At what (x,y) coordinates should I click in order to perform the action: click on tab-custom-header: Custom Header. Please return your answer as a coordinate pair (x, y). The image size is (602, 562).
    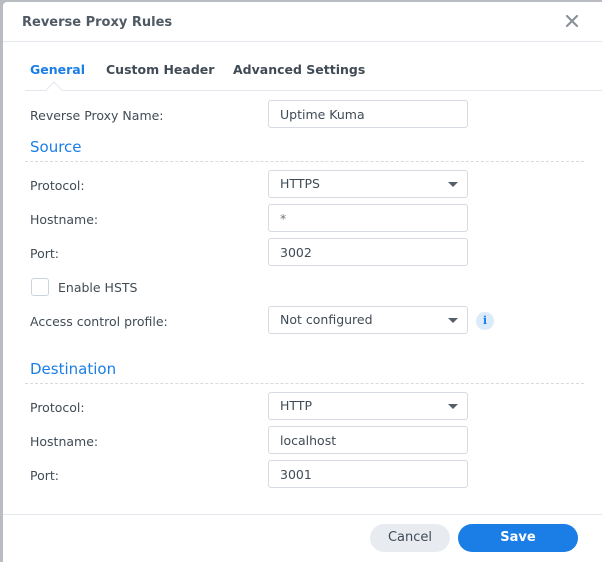
    Looking at the image, I should click on (160, 69).